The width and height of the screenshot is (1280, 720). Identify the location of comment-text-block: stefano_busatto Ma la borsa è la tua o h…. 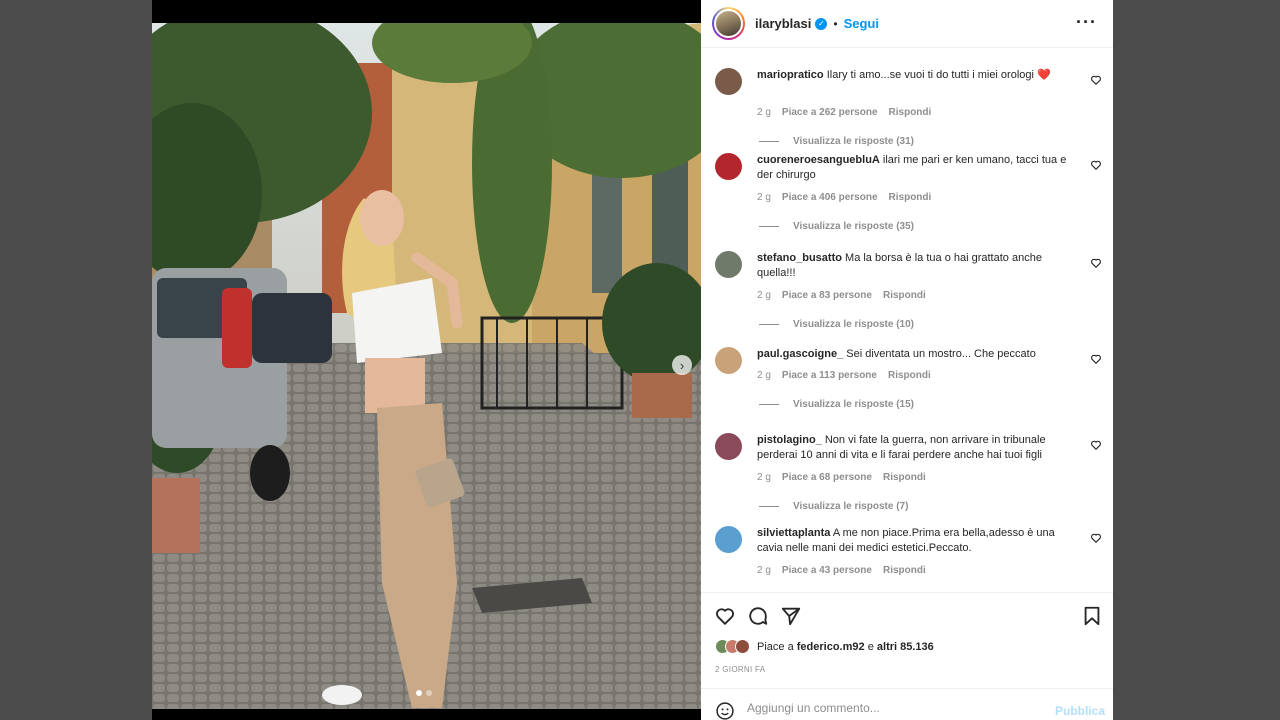
(918, 266).